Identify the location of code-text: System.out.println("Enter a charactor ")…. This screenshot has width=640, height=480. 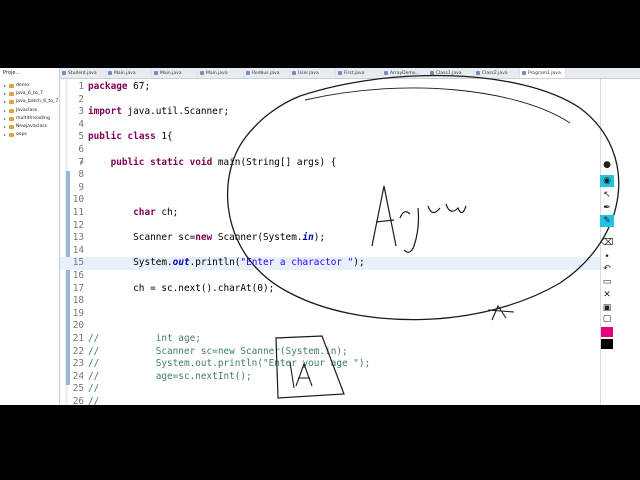
(226, 263).